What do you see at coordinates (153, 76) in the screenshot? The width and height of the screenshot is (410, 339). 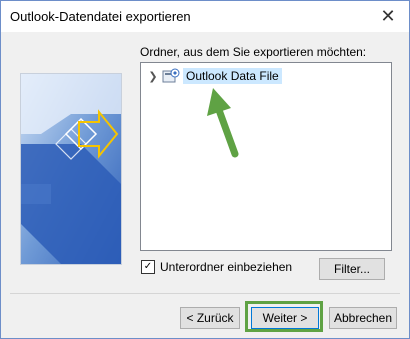 I see `expand-chevron-icon: ❯` at bounding box center [153, 76].